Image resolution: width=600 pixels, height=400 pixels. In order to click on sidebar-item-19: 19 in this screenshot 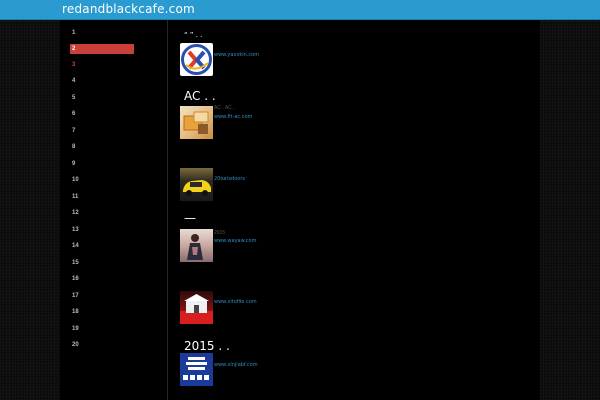, I will do `click(102, 329)`.